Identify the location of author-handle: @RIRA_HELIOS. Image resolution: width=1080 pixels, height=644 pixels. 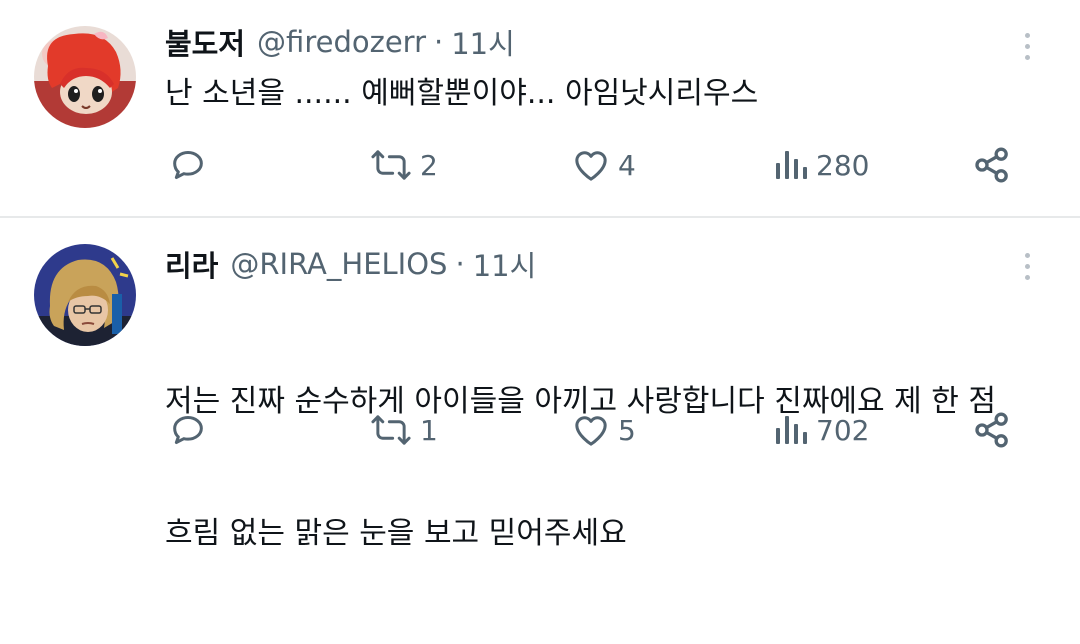
(338, 264).